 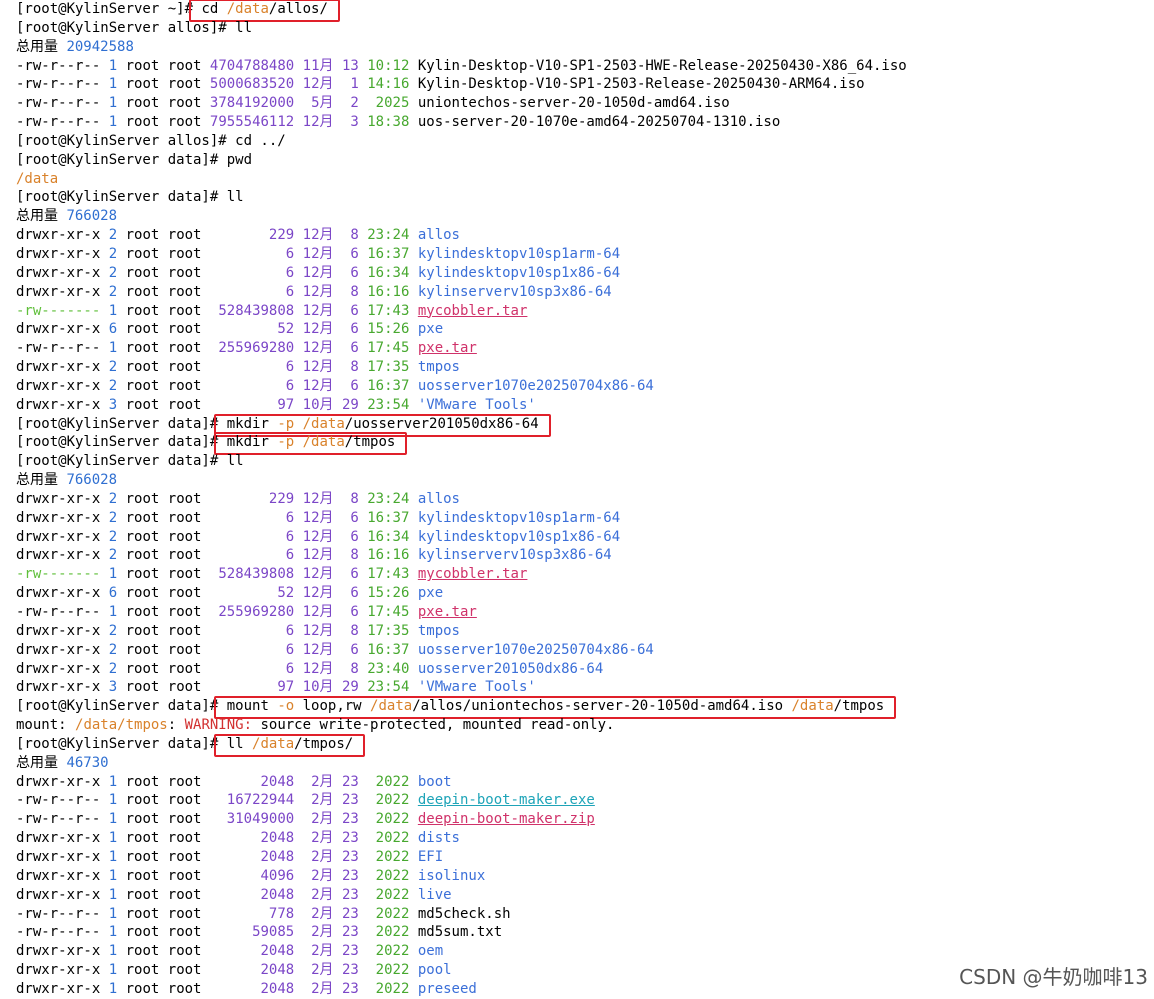 What do you see at coordinates (388, 517) in the screenshot?
I see `file-time: 16:37` at bounding box center [388, 517].